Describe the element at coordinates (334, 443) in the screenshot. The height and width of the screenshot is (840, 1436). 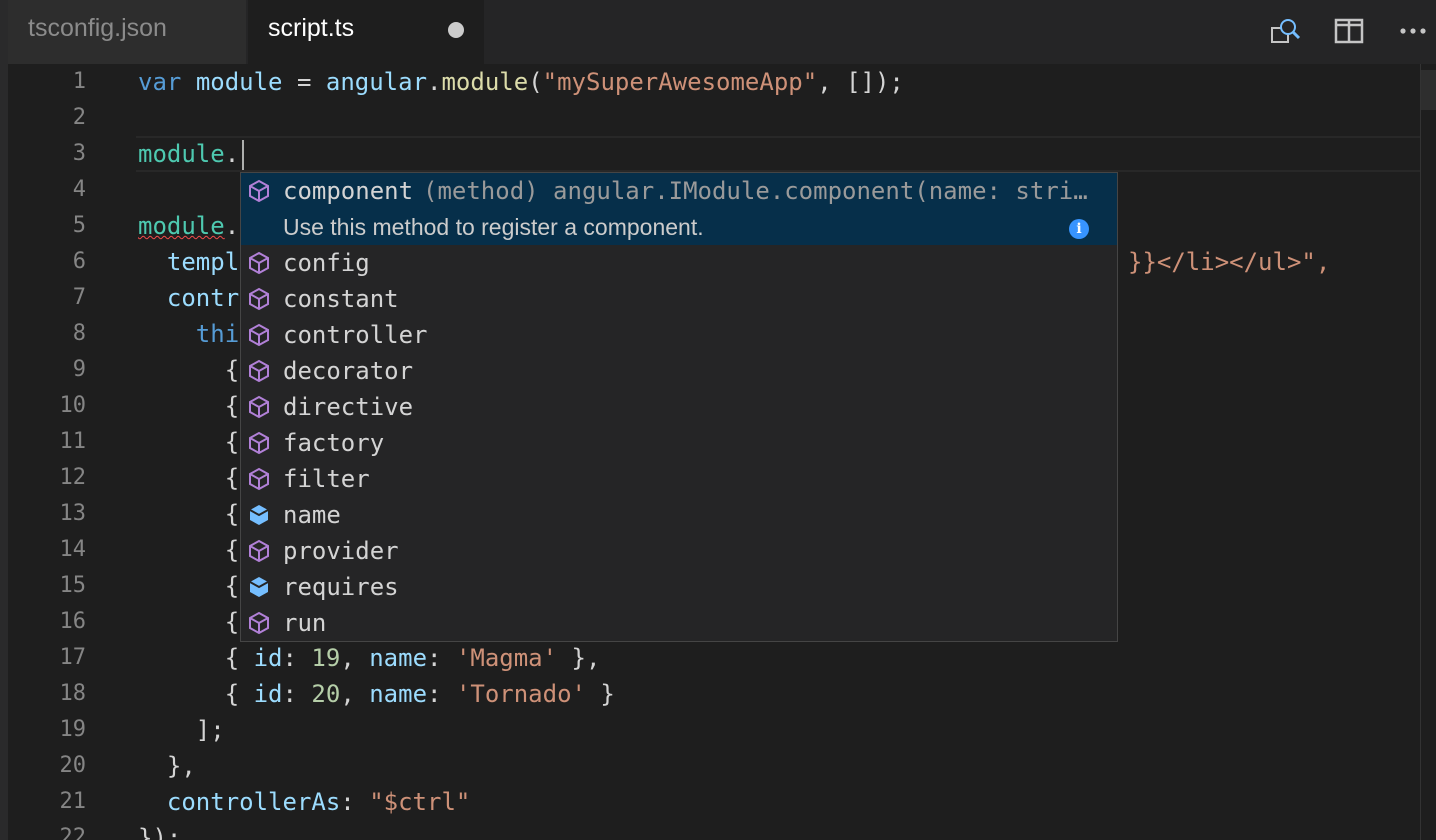
I see `suggest-label: factory` at that location.